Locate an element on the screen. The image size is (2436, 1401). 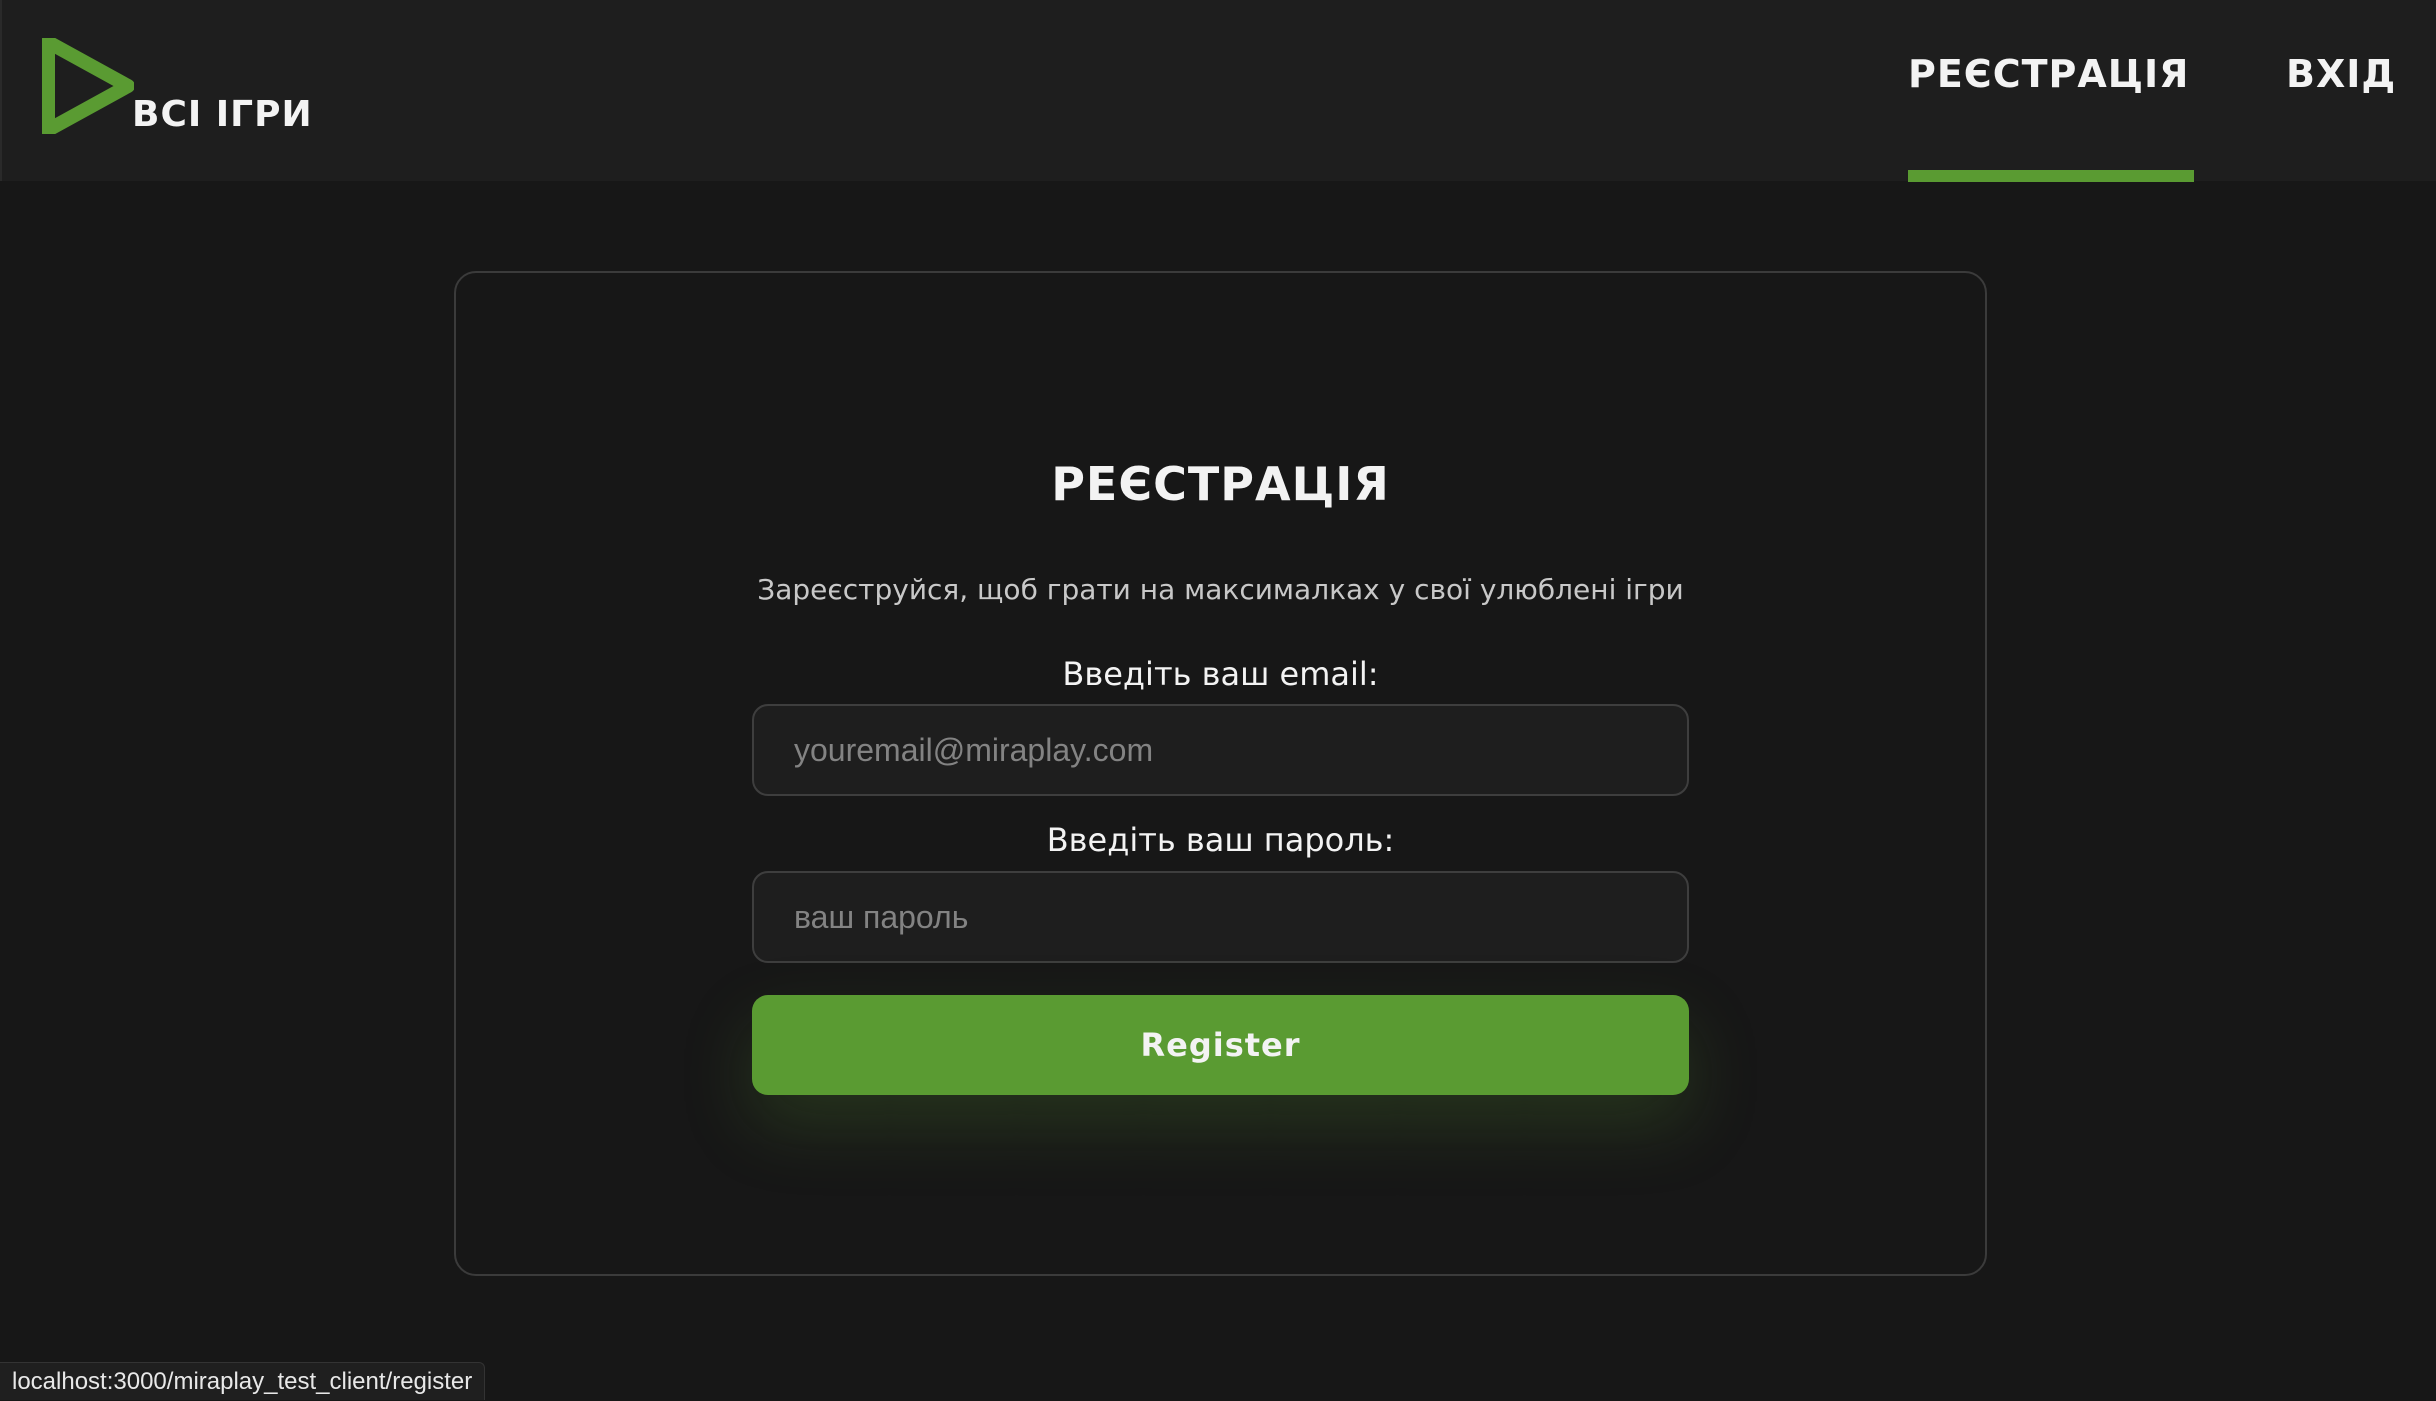
password-label: Введіть ваш пароль: is located at coordinates (1220, 840).